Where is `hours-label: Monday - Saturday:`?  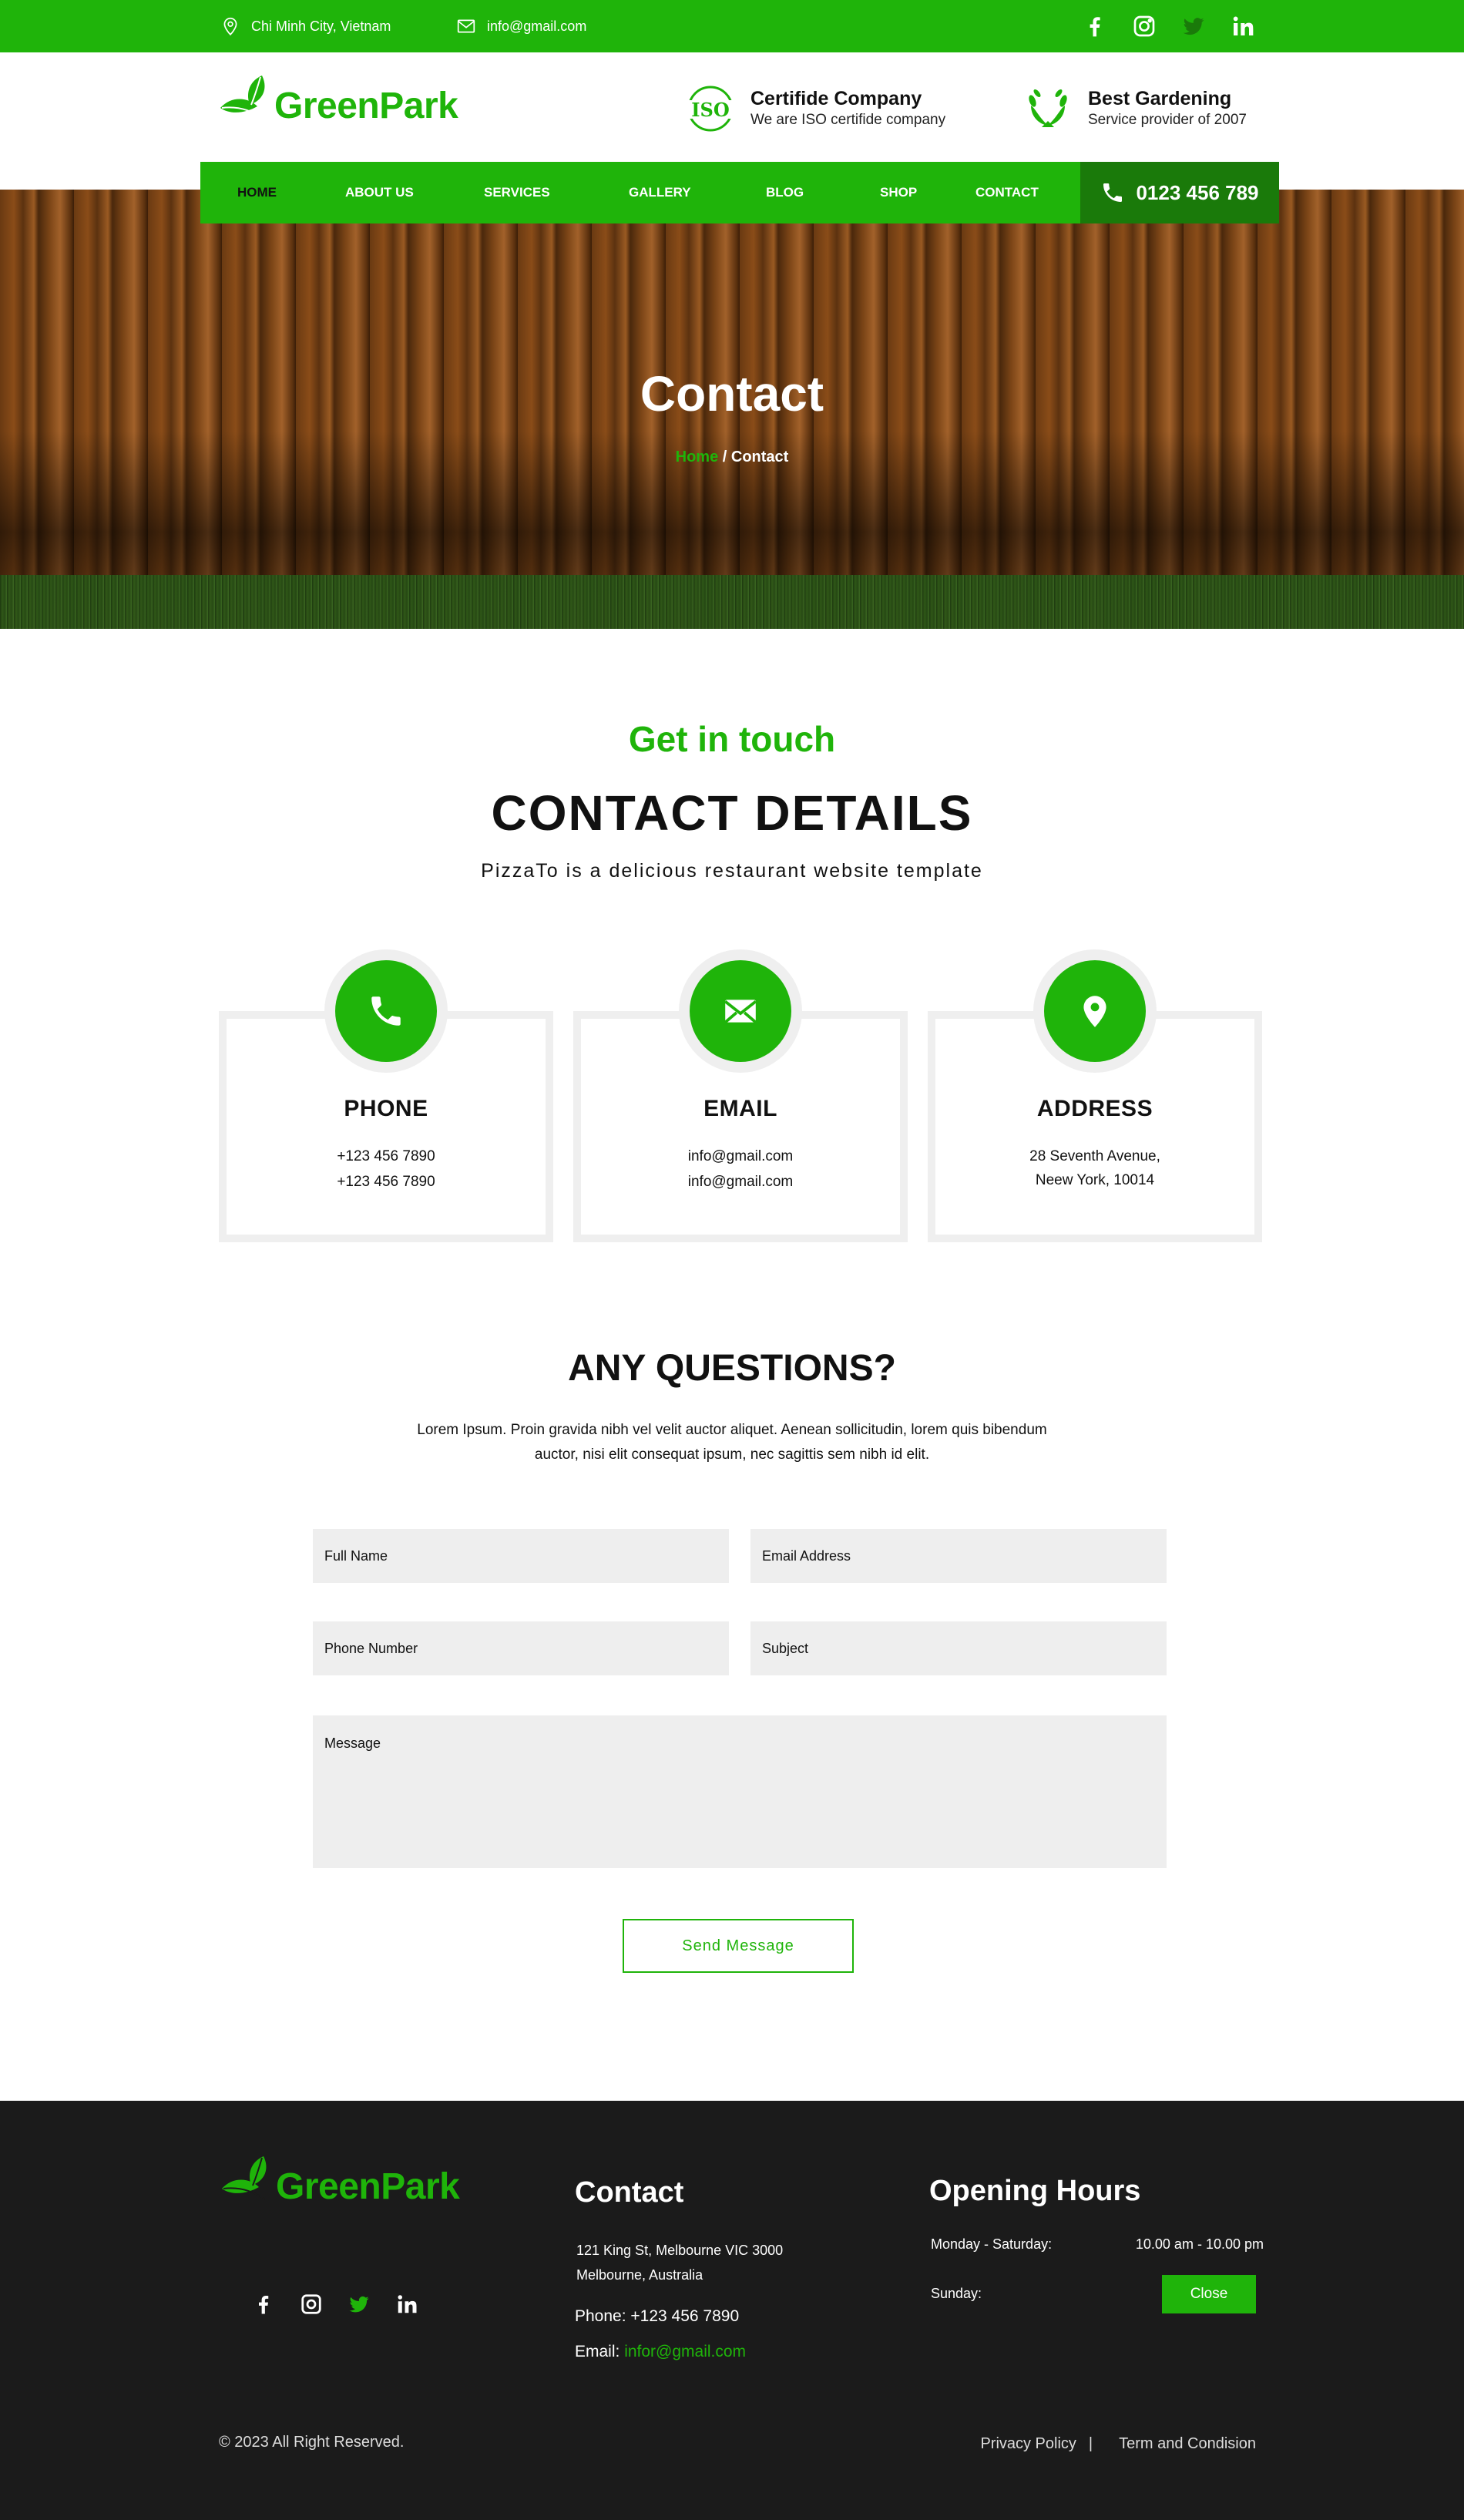 hours-label: Monday - Saturday: is located at coordinates (992, 2244).